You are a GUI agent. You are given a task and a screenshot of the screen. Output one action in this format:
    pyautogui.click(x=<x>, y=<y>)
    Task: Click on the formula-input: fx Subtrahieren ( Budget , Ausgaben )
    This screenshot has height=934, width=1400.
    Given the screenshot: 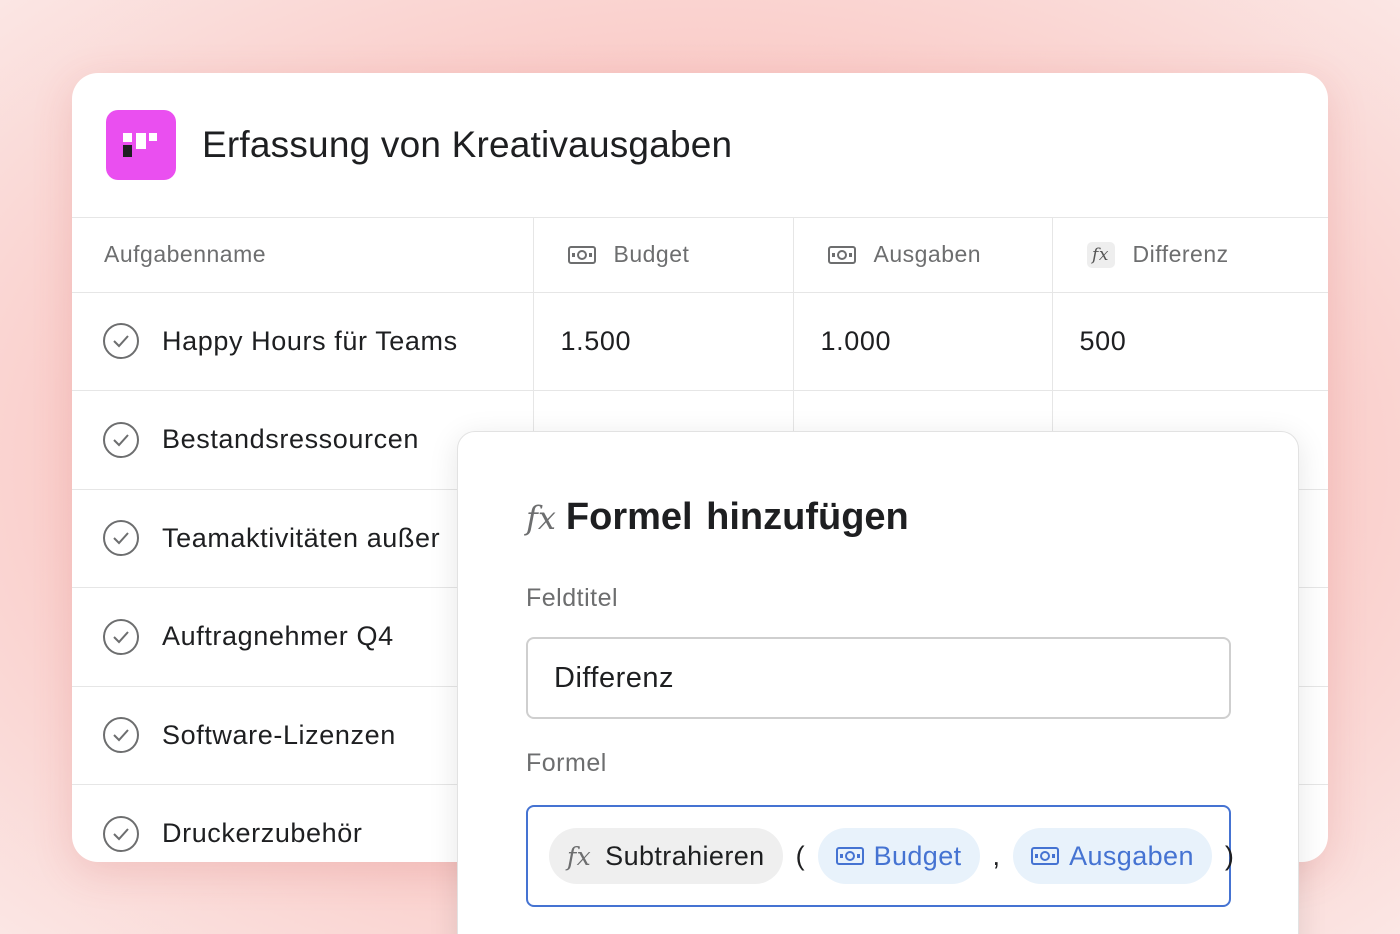 What is the action you would take?
    pyautogui.click(x=880, y=856)
    